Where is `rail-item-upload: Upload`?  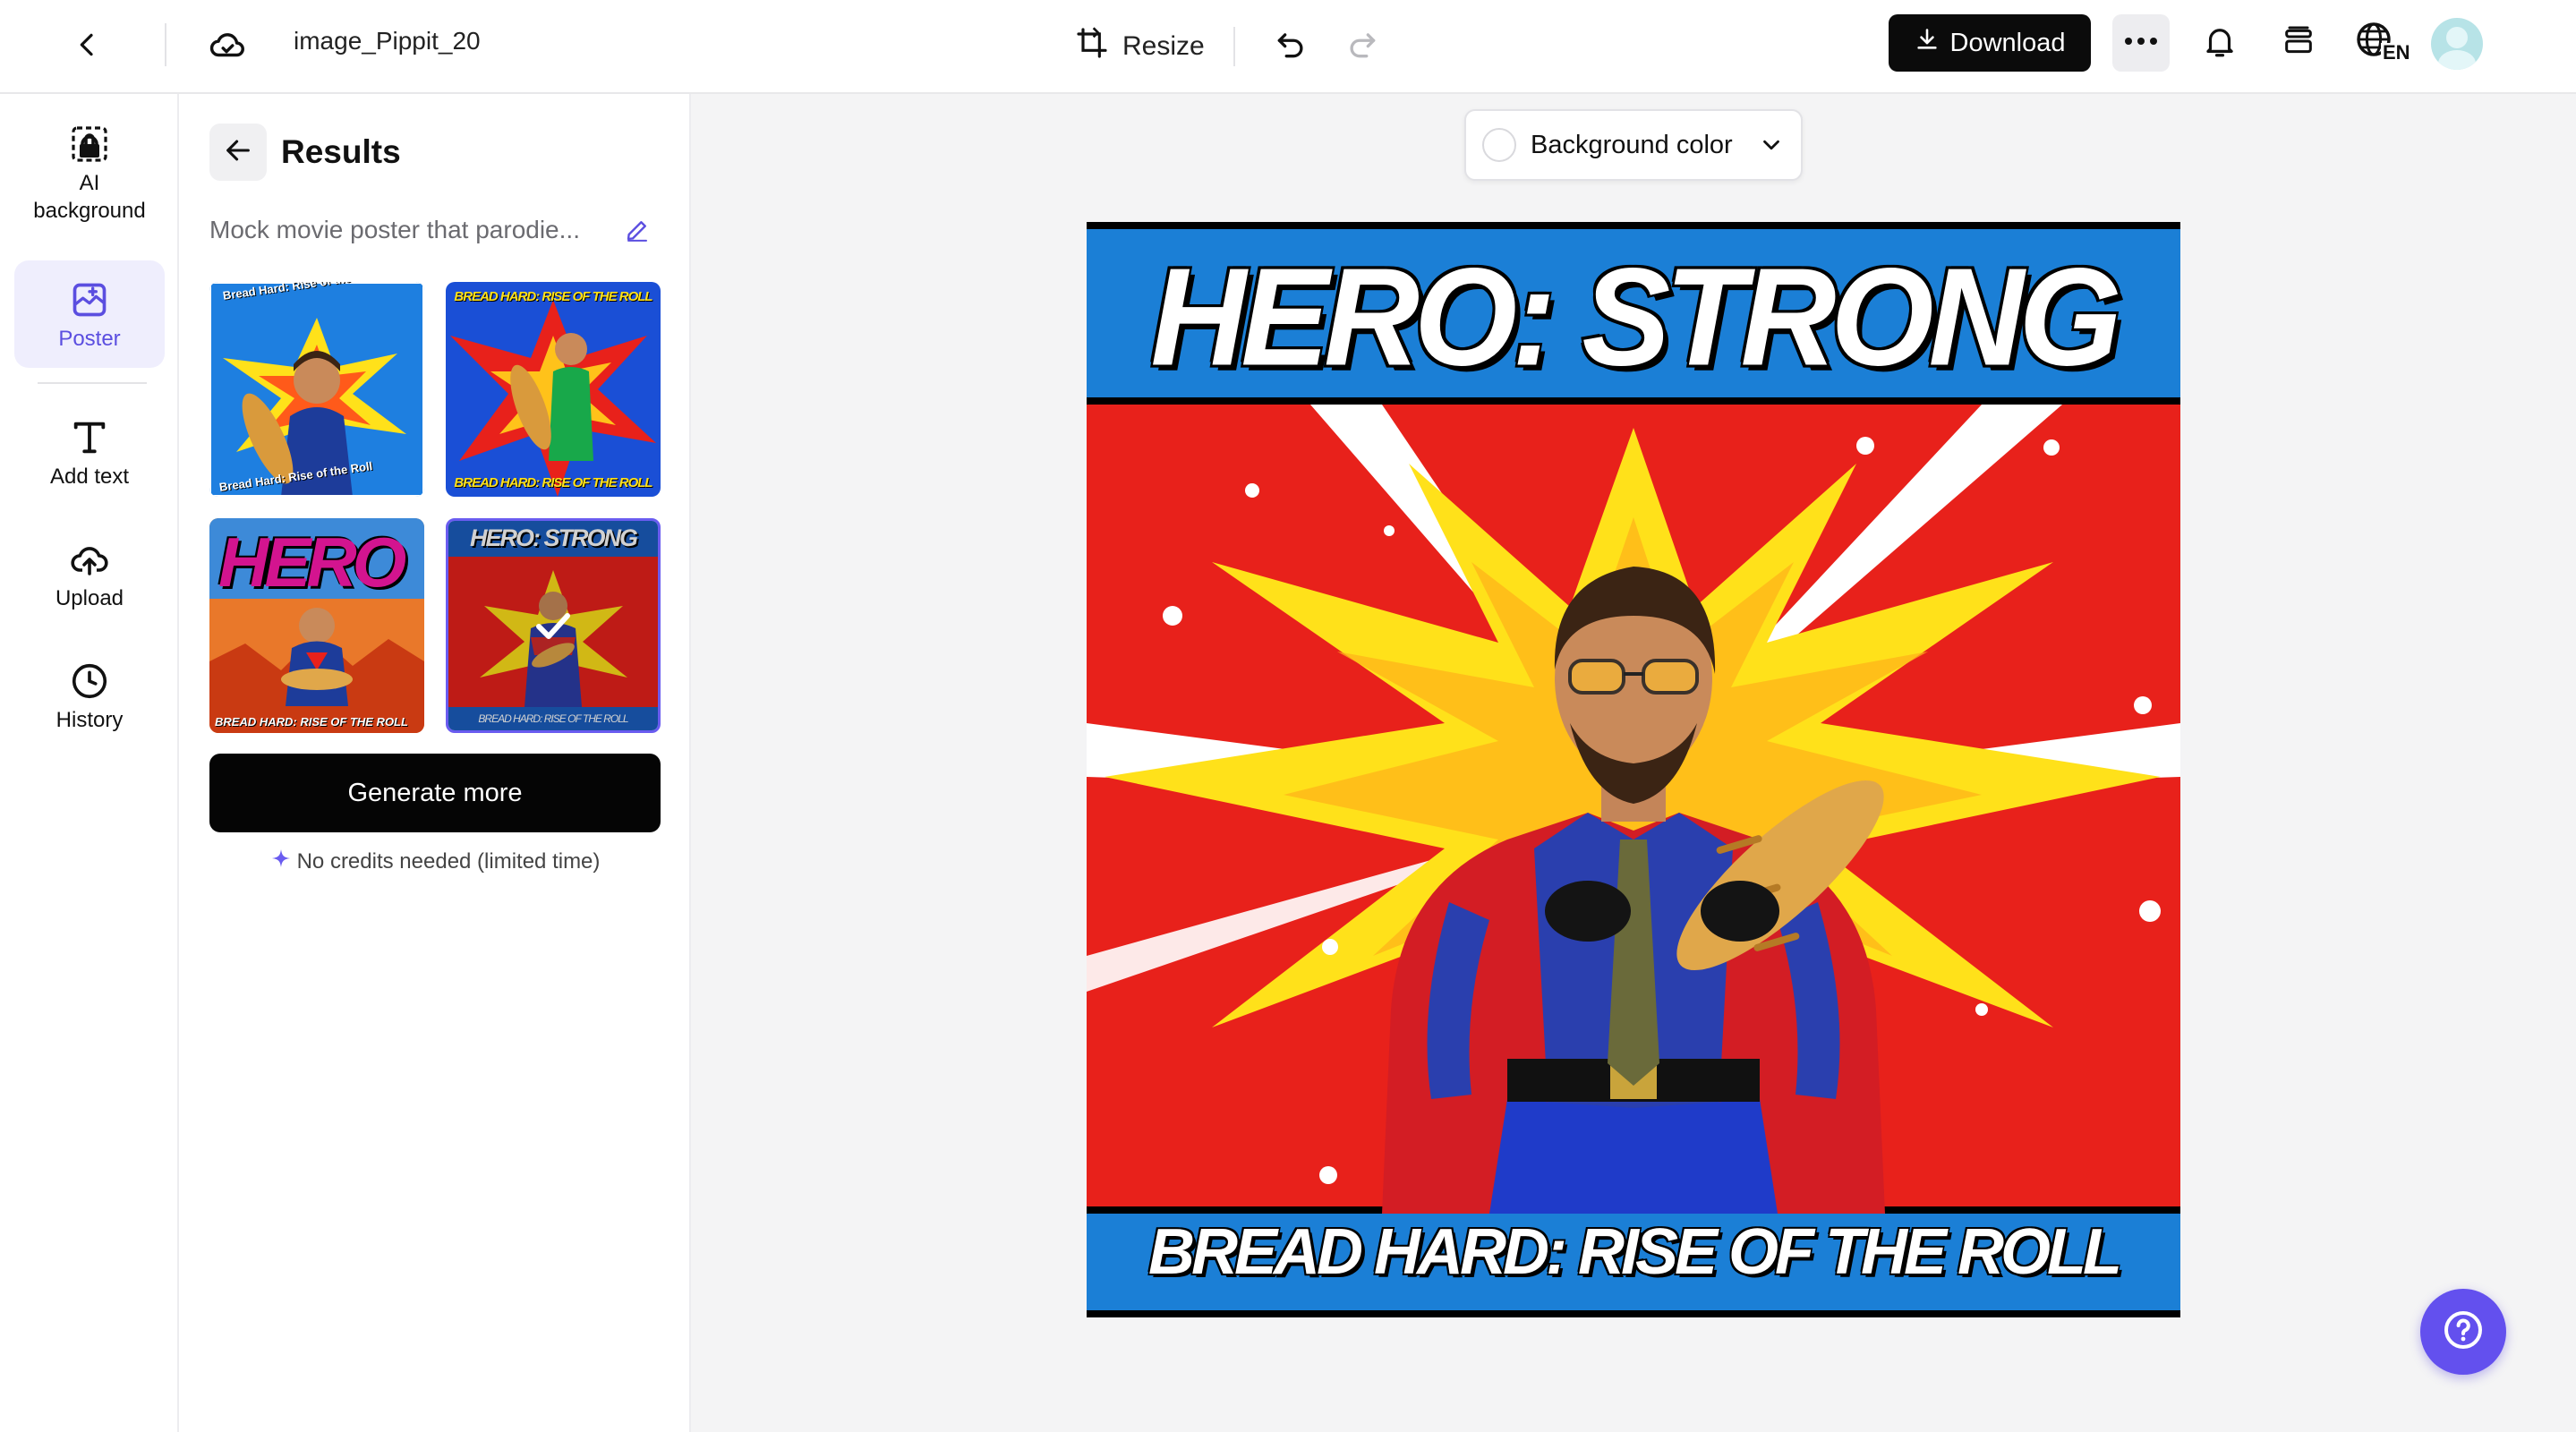
rail-item-upload: Upload is located at coordinates (89, 573).